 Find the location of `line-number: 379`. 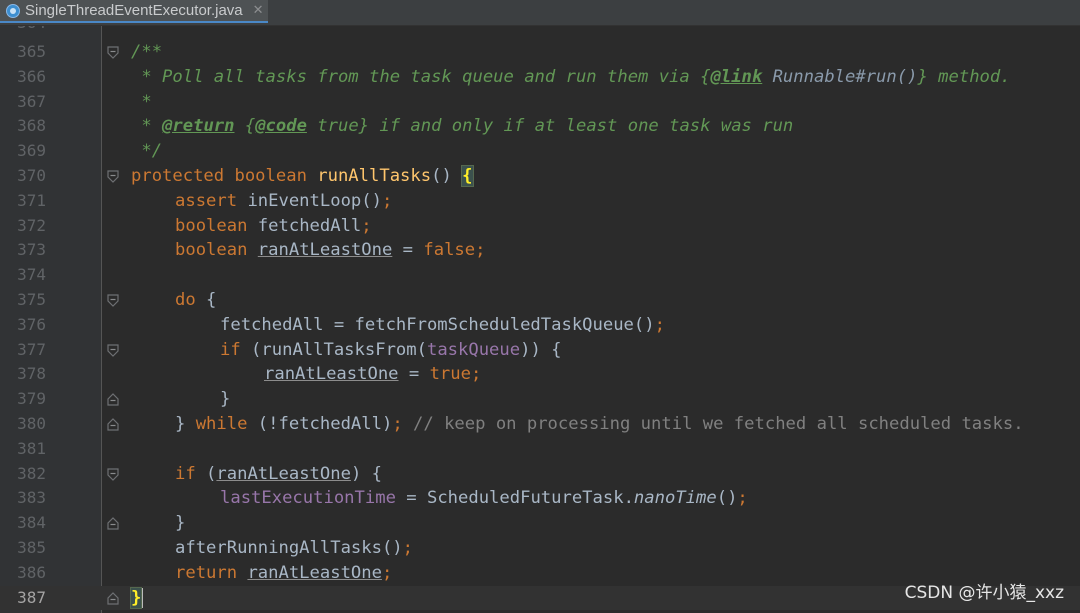

line-number: 379 is located at coordinates (31, 399).